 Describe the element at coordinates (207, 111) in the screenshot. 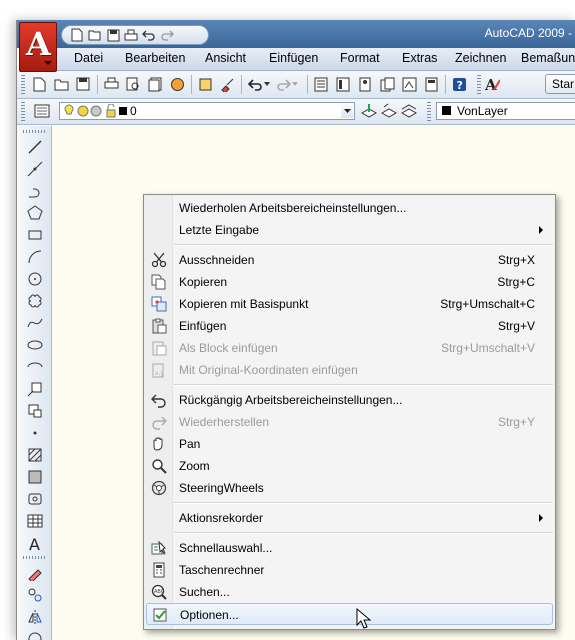

I see `layer-dropdown: 0` at that location.